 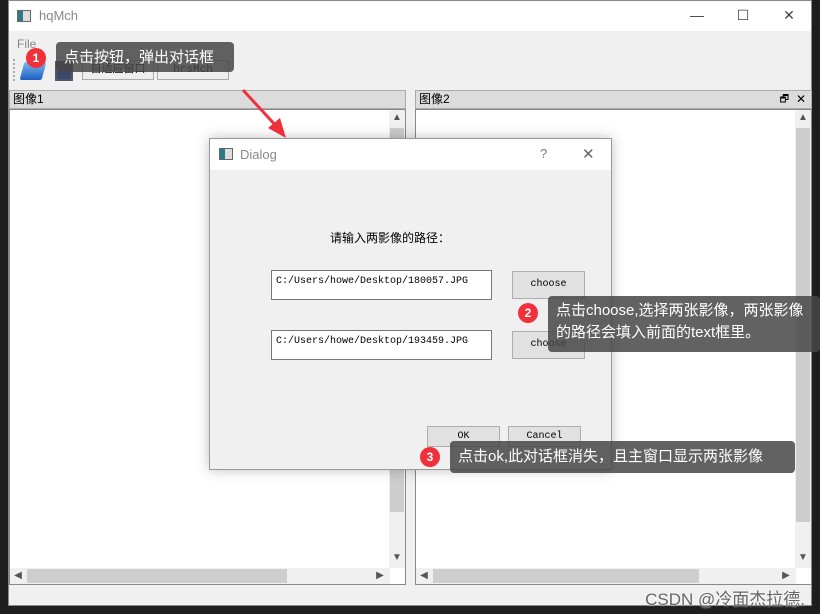 What do you see at coordinates (430, 457) in the screenshot?
I see `step-badge-3: 3` at bounding box center [430, 457].